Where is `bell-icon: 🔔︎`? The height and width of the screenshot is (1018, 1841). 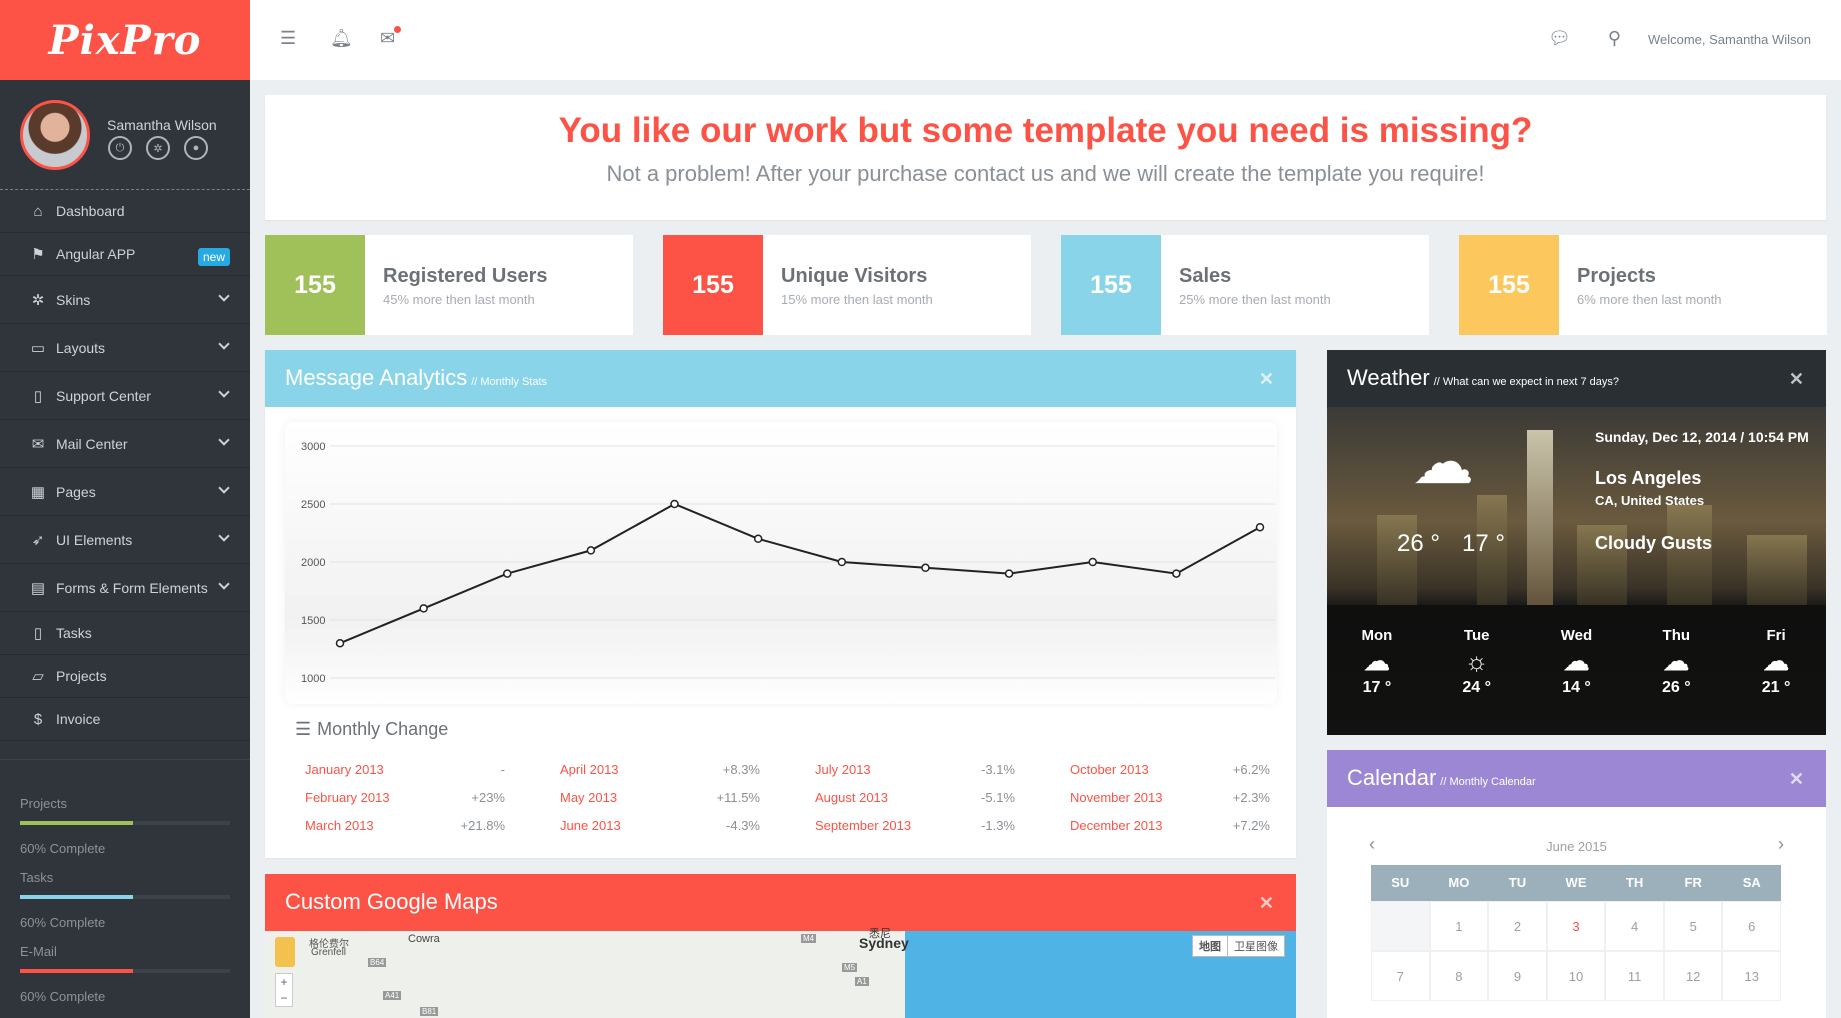 bell-icon: 🔔︎ is located at coordinates (341, 38).